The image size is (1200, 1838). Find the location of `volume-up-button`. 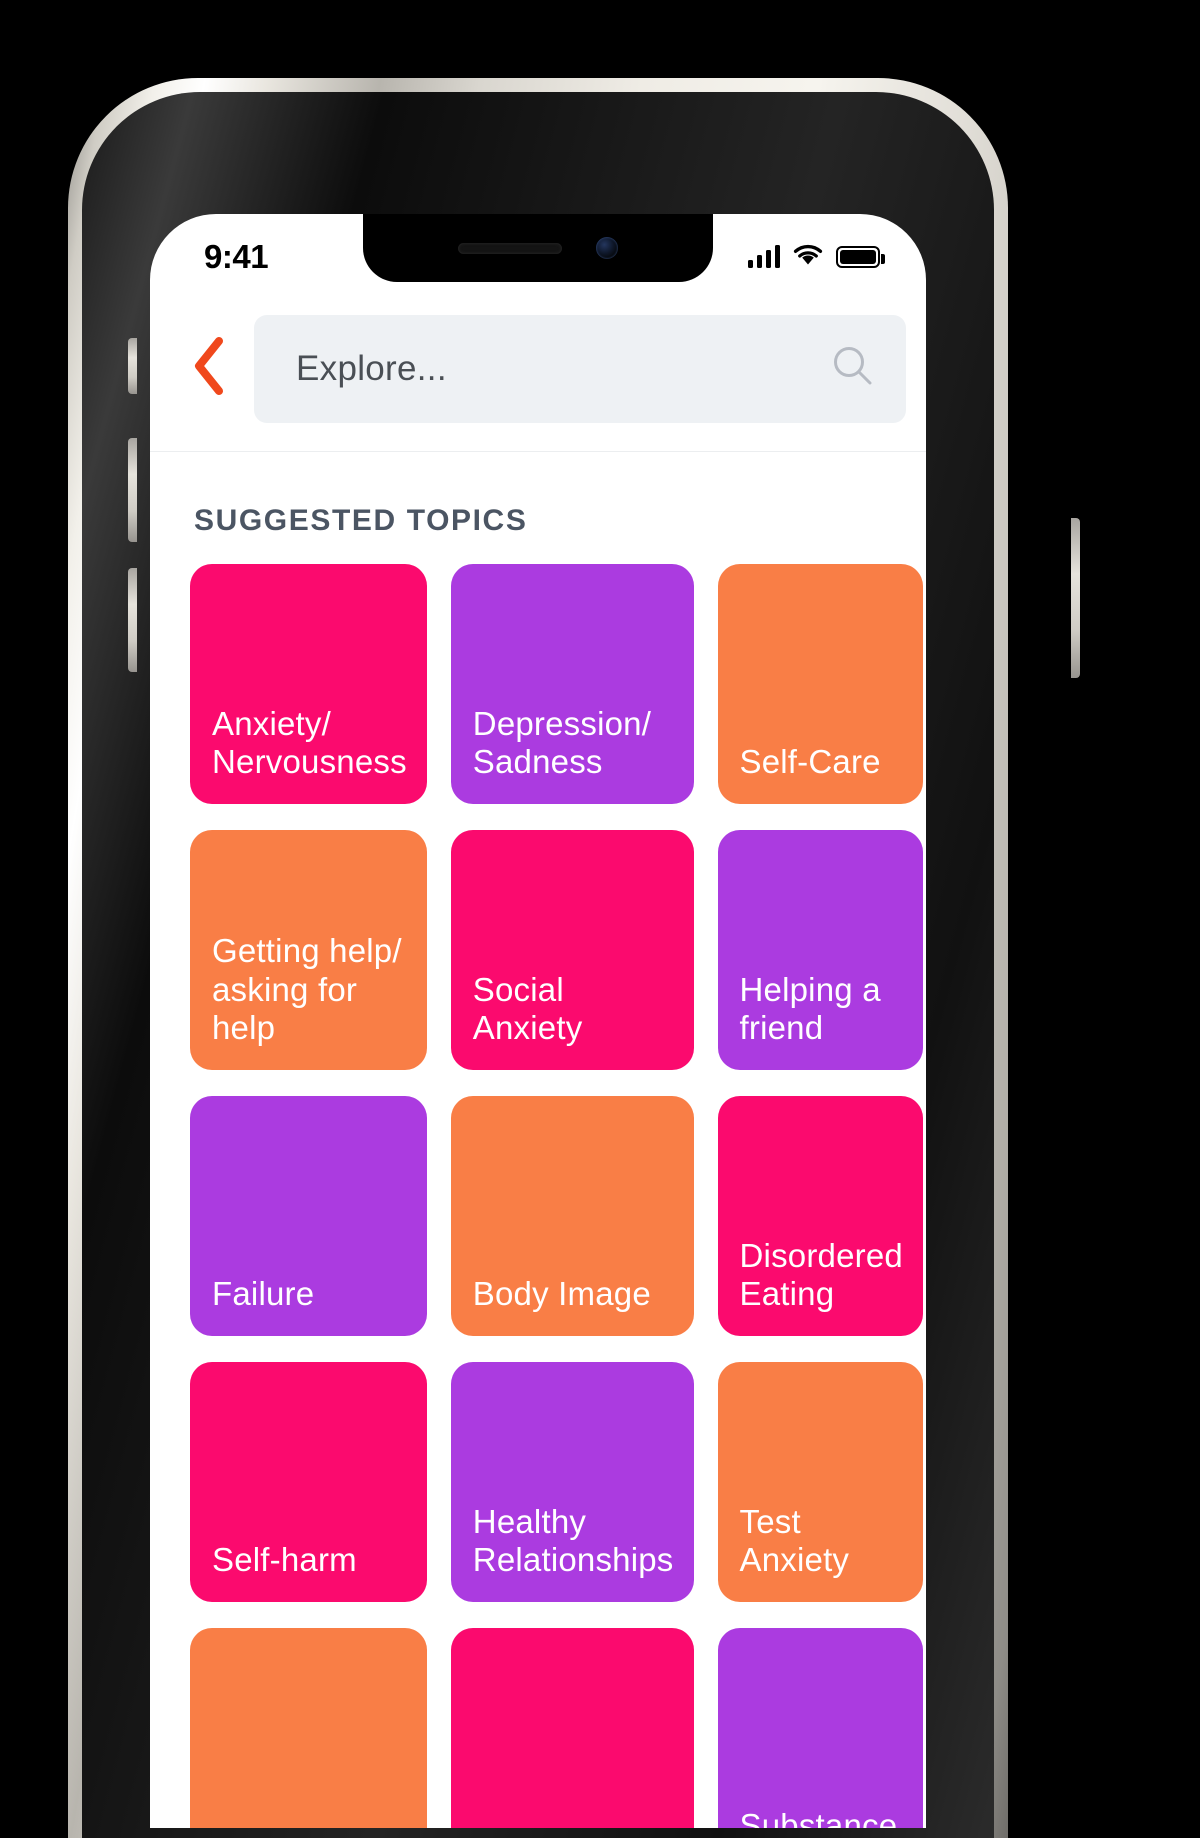

volume-up-button is located at coordinates (132, 490).